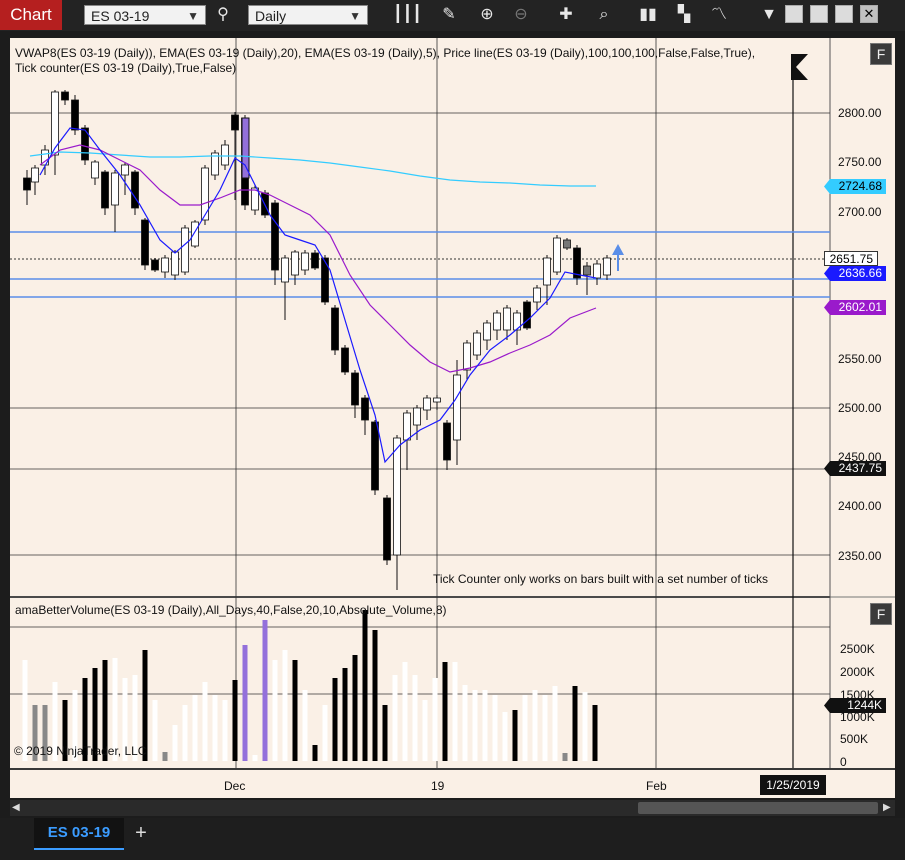 Image resolution: width=905 pixels, height=860 pixels. Describe the element at coordinates (860, 408) in the screenshot. I see `price-tick: 2500.00` at that location.